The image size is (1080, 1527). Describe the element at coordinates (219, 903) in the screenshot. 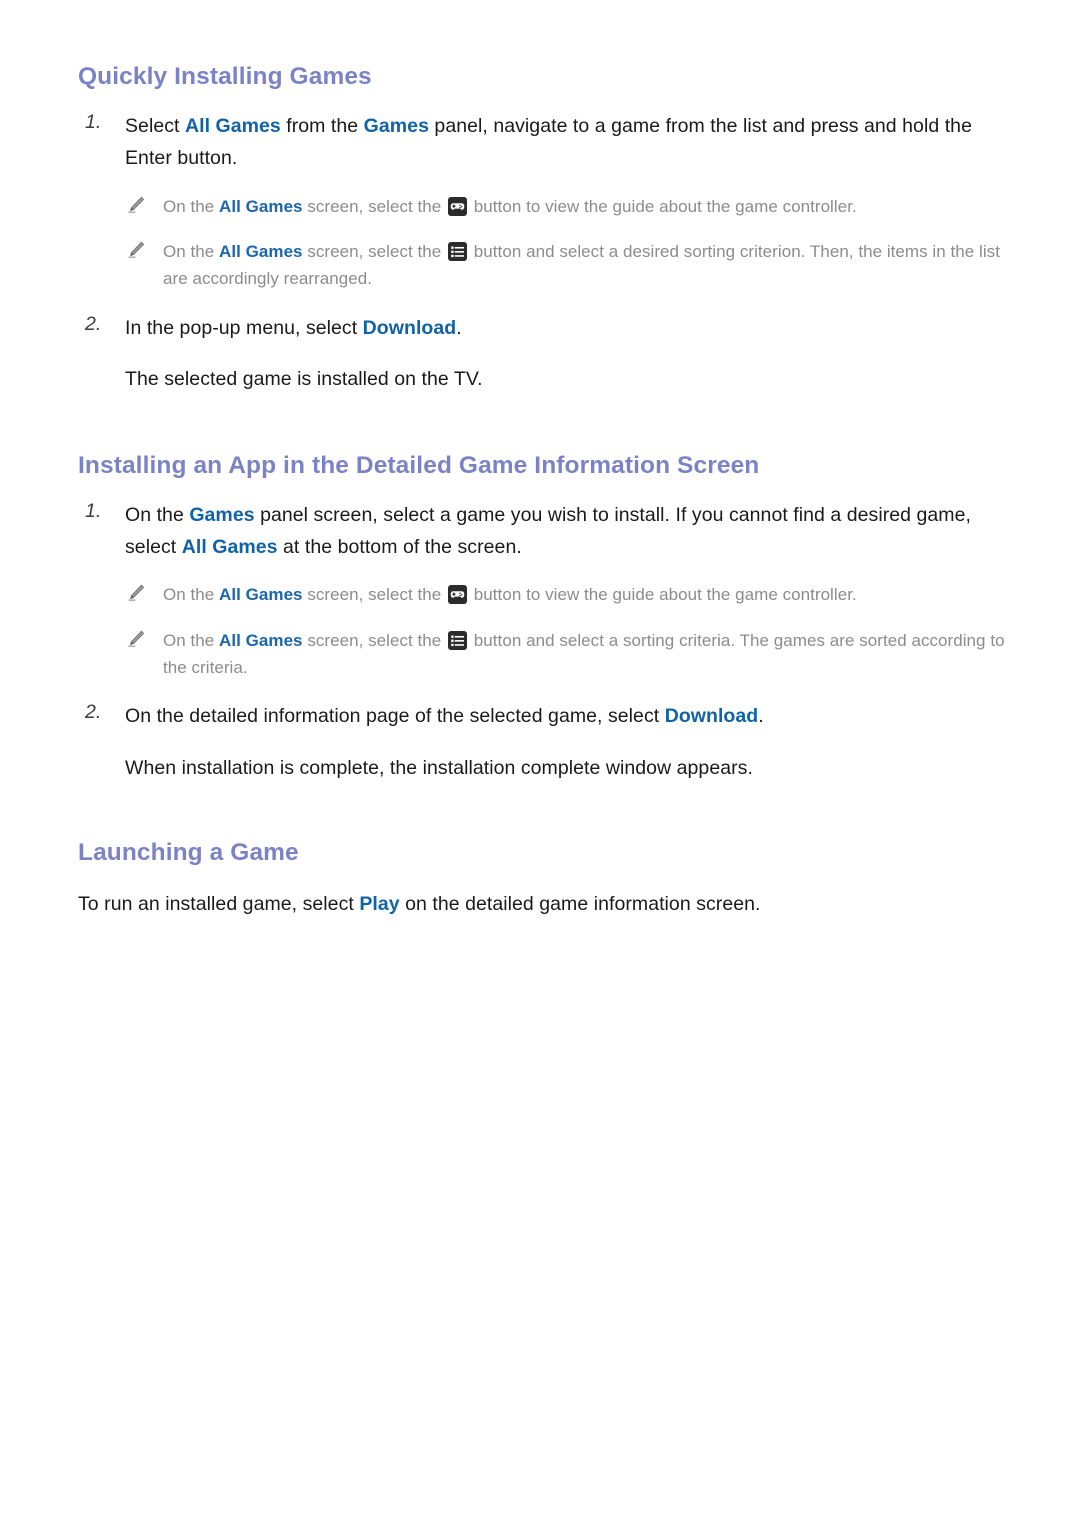

I see `body-text-run: To run an installed game, select` at that location.